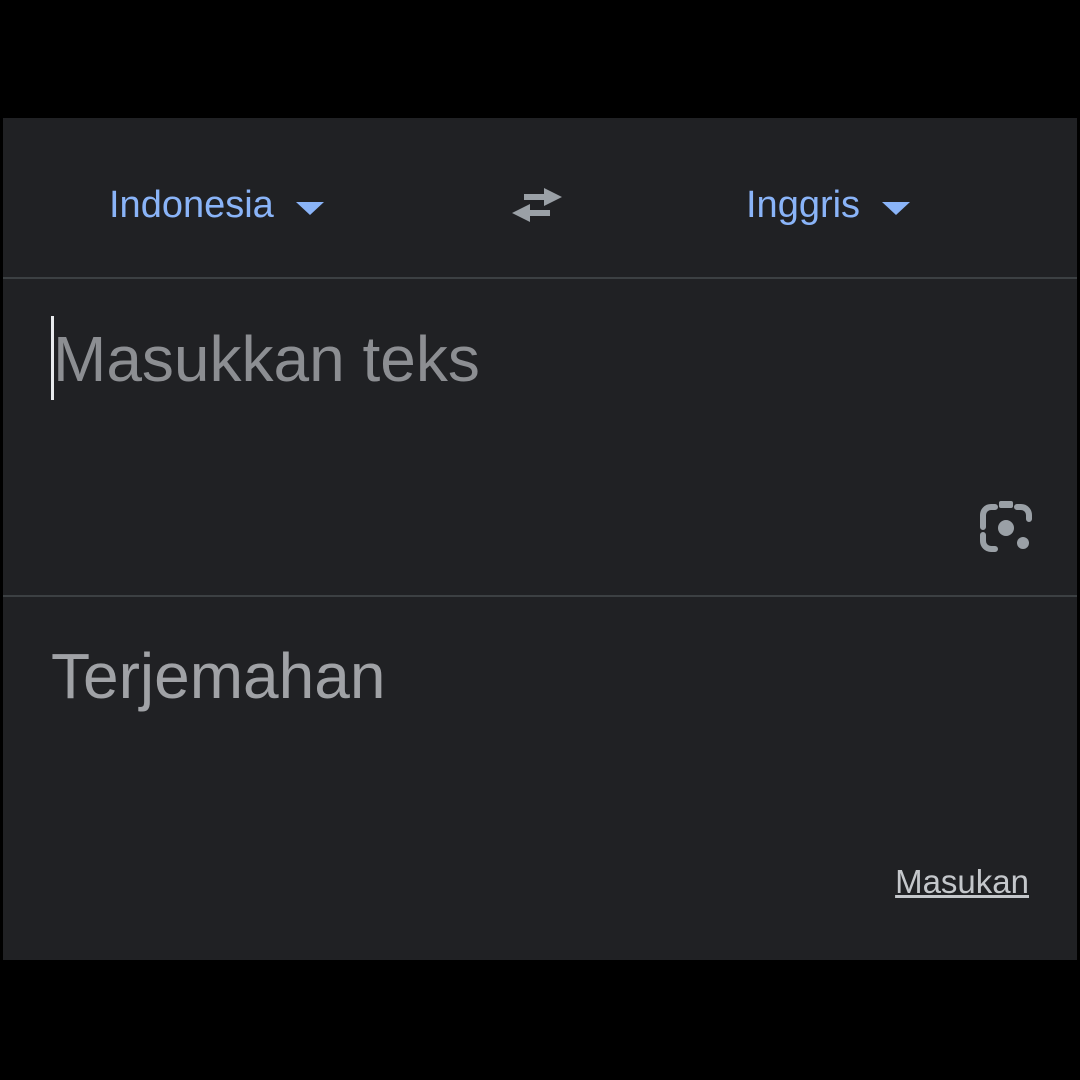  I want to click on translation-output: Terjemahan, so click(218, 676).